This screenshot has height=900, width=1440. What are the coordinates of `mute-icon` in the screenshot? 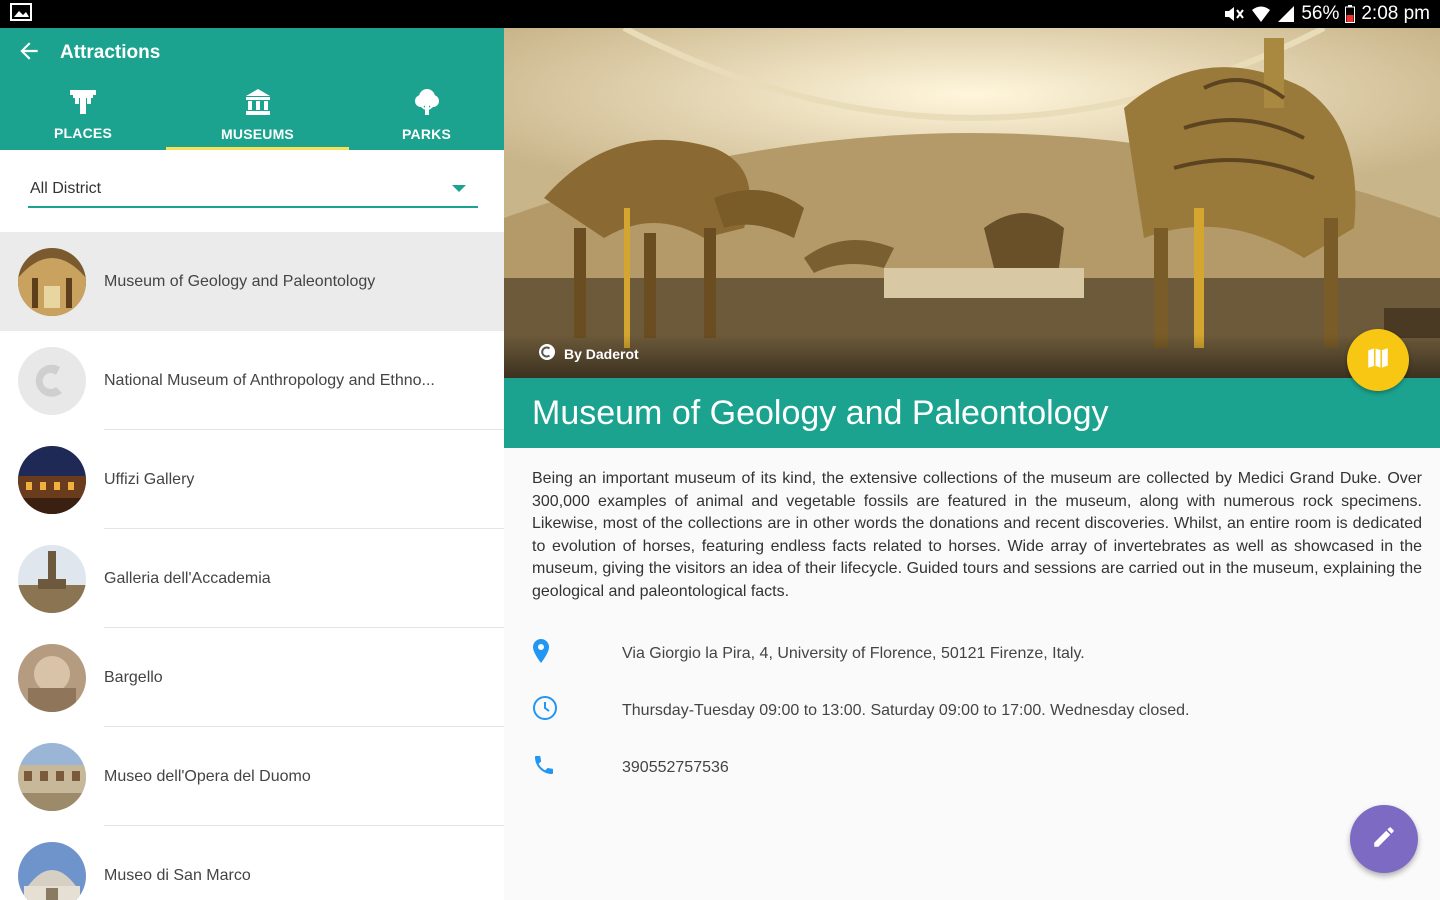 It's located at (1234, 14).